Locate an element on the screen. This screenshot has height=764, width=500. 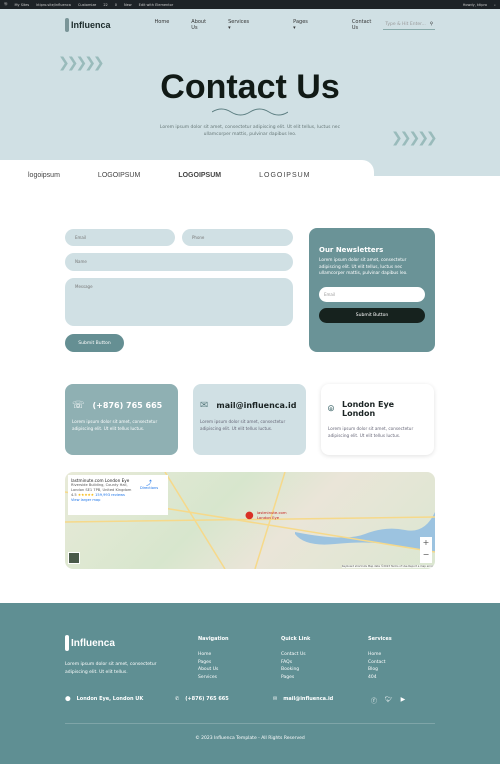
footer-col-title: Quick Link is located at coordinates (296, 639).